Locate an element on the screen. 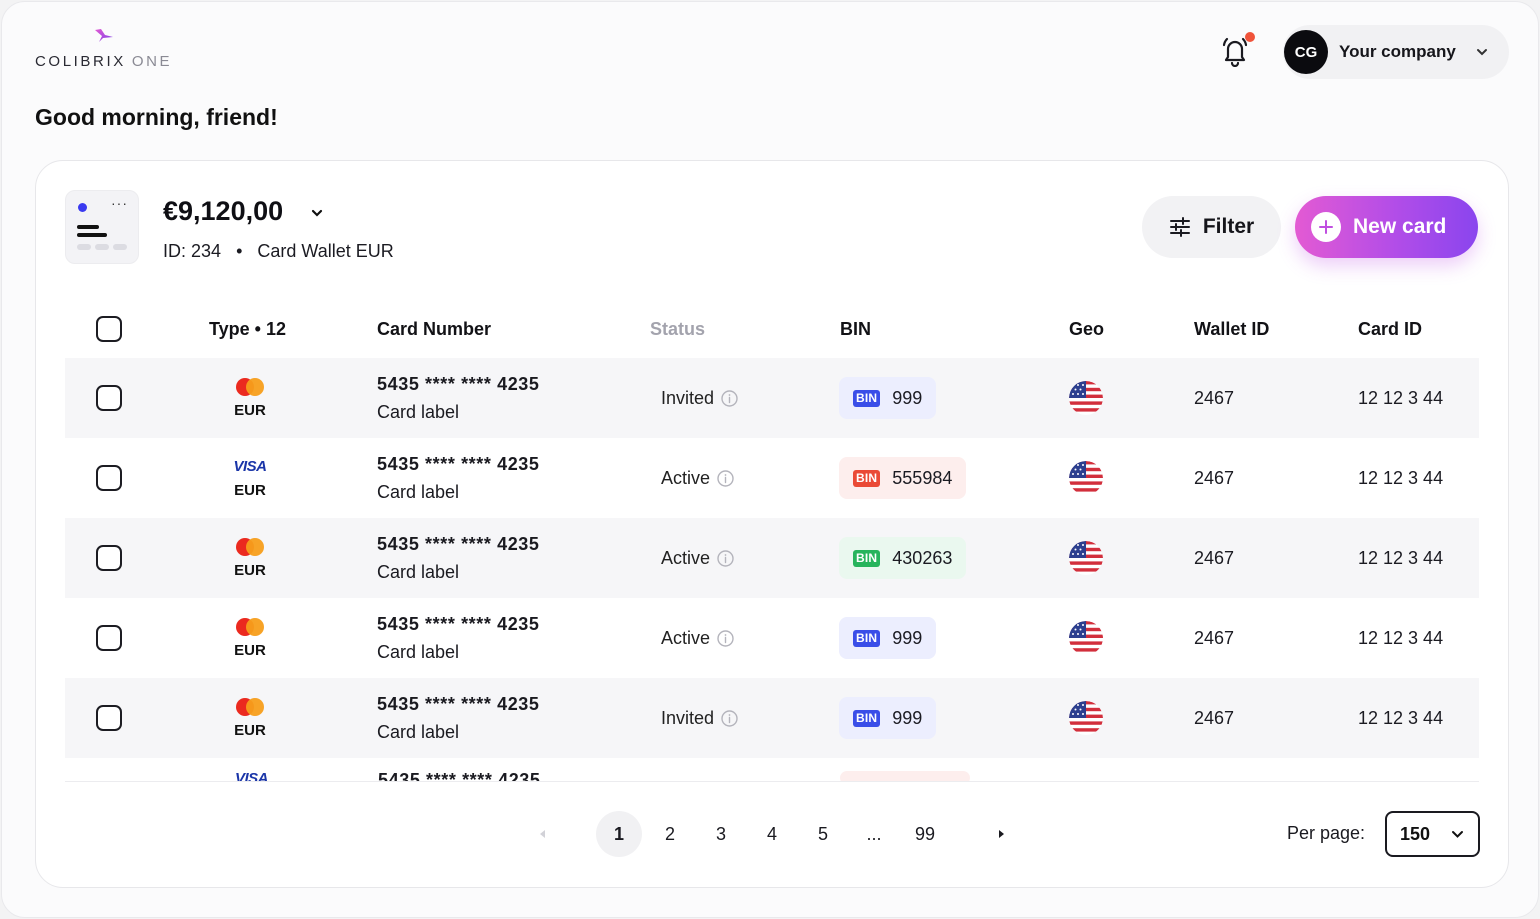 This screenshot has width=1540, height=919. geo-cell is located at coordinates (1086, 718).